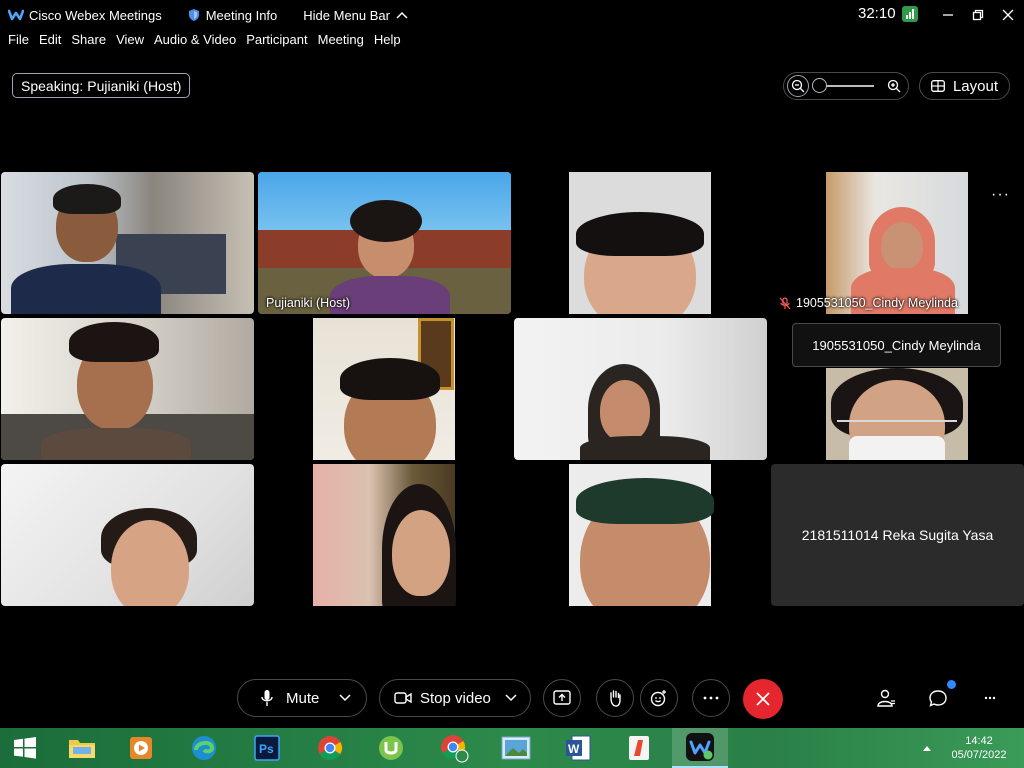  I want to click on raise-hand-button, so click(615, 698).